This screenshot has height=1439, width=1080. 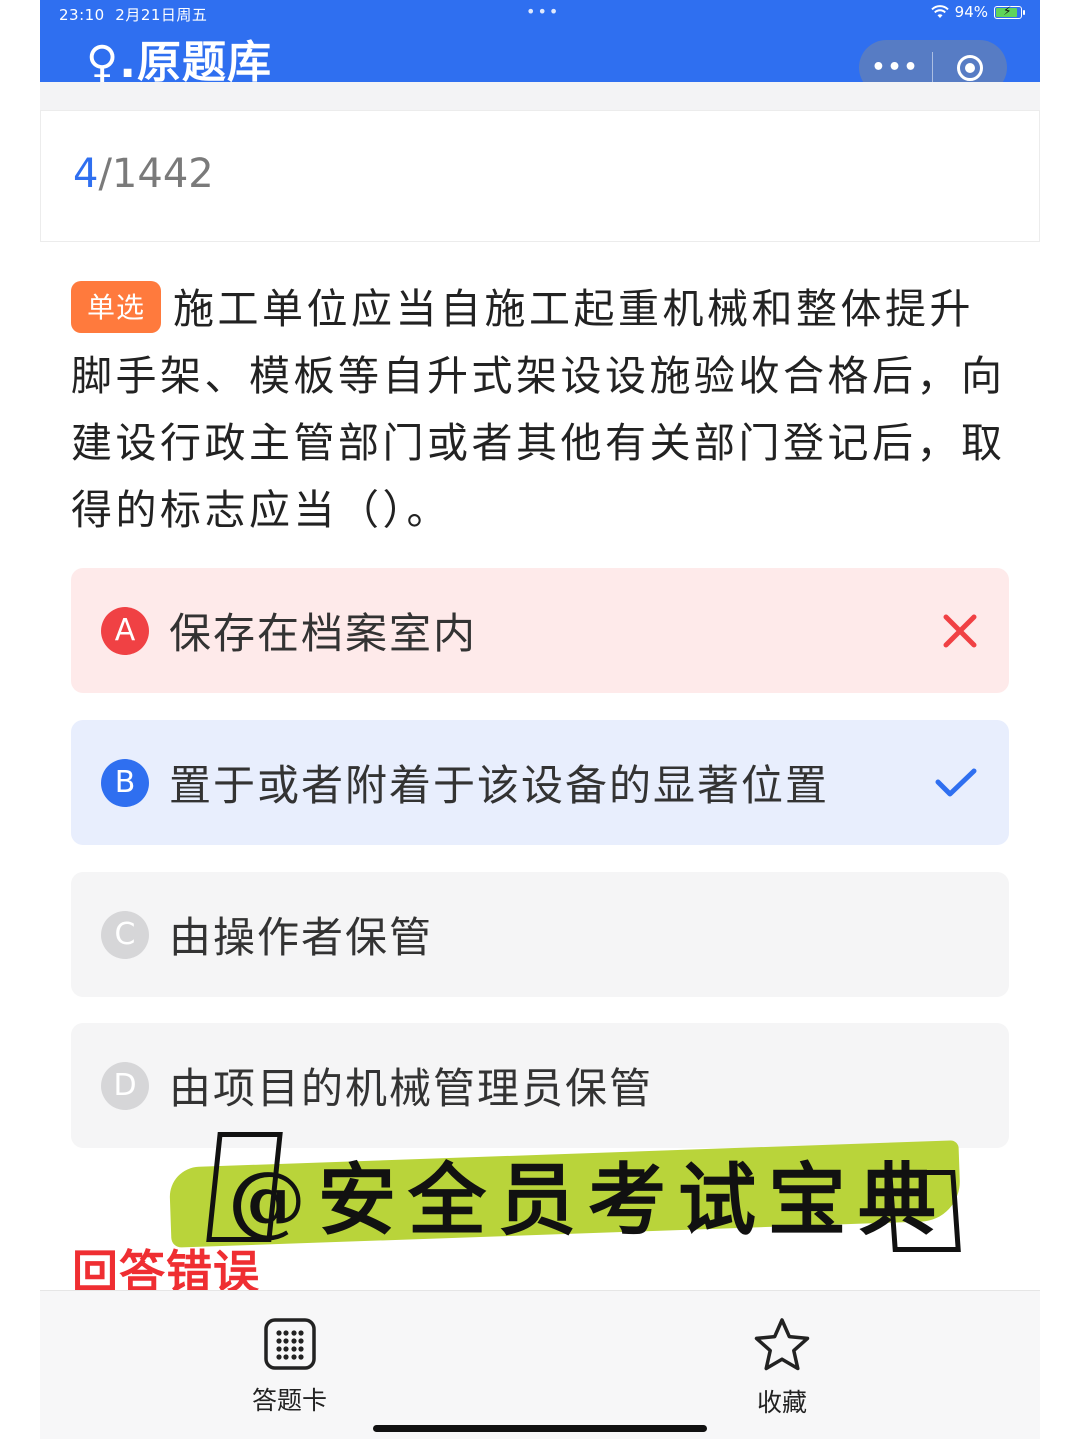 I want to click on app-title: ♀.原题库, so click(x=179, y=62).